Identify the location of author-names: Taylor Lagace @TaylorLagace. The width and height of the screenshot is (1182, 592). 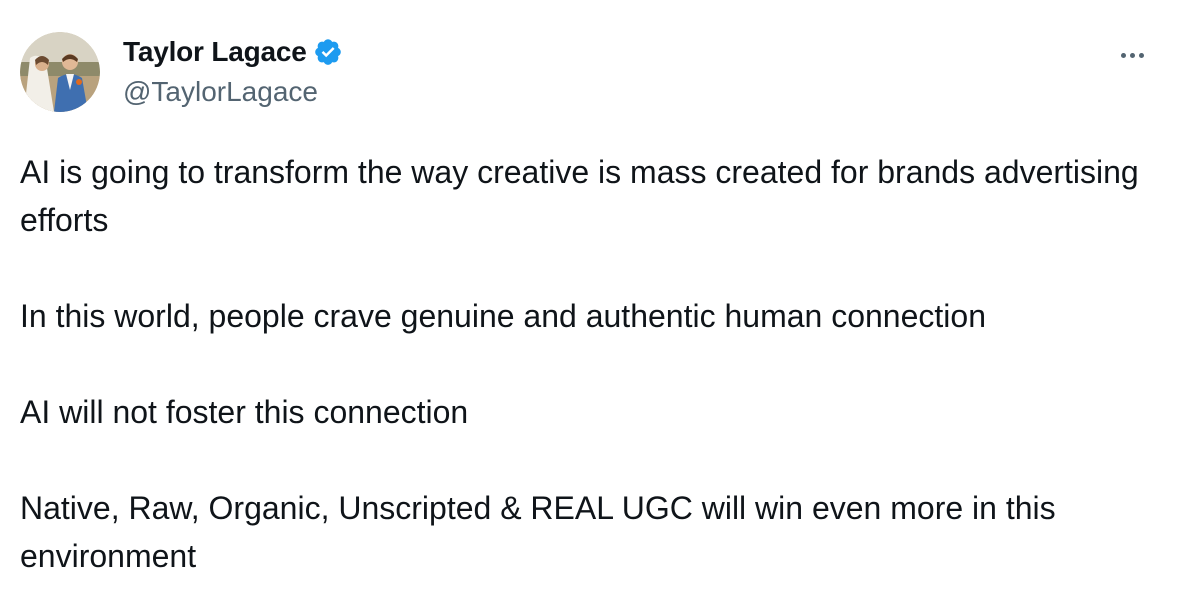
(233, 72).